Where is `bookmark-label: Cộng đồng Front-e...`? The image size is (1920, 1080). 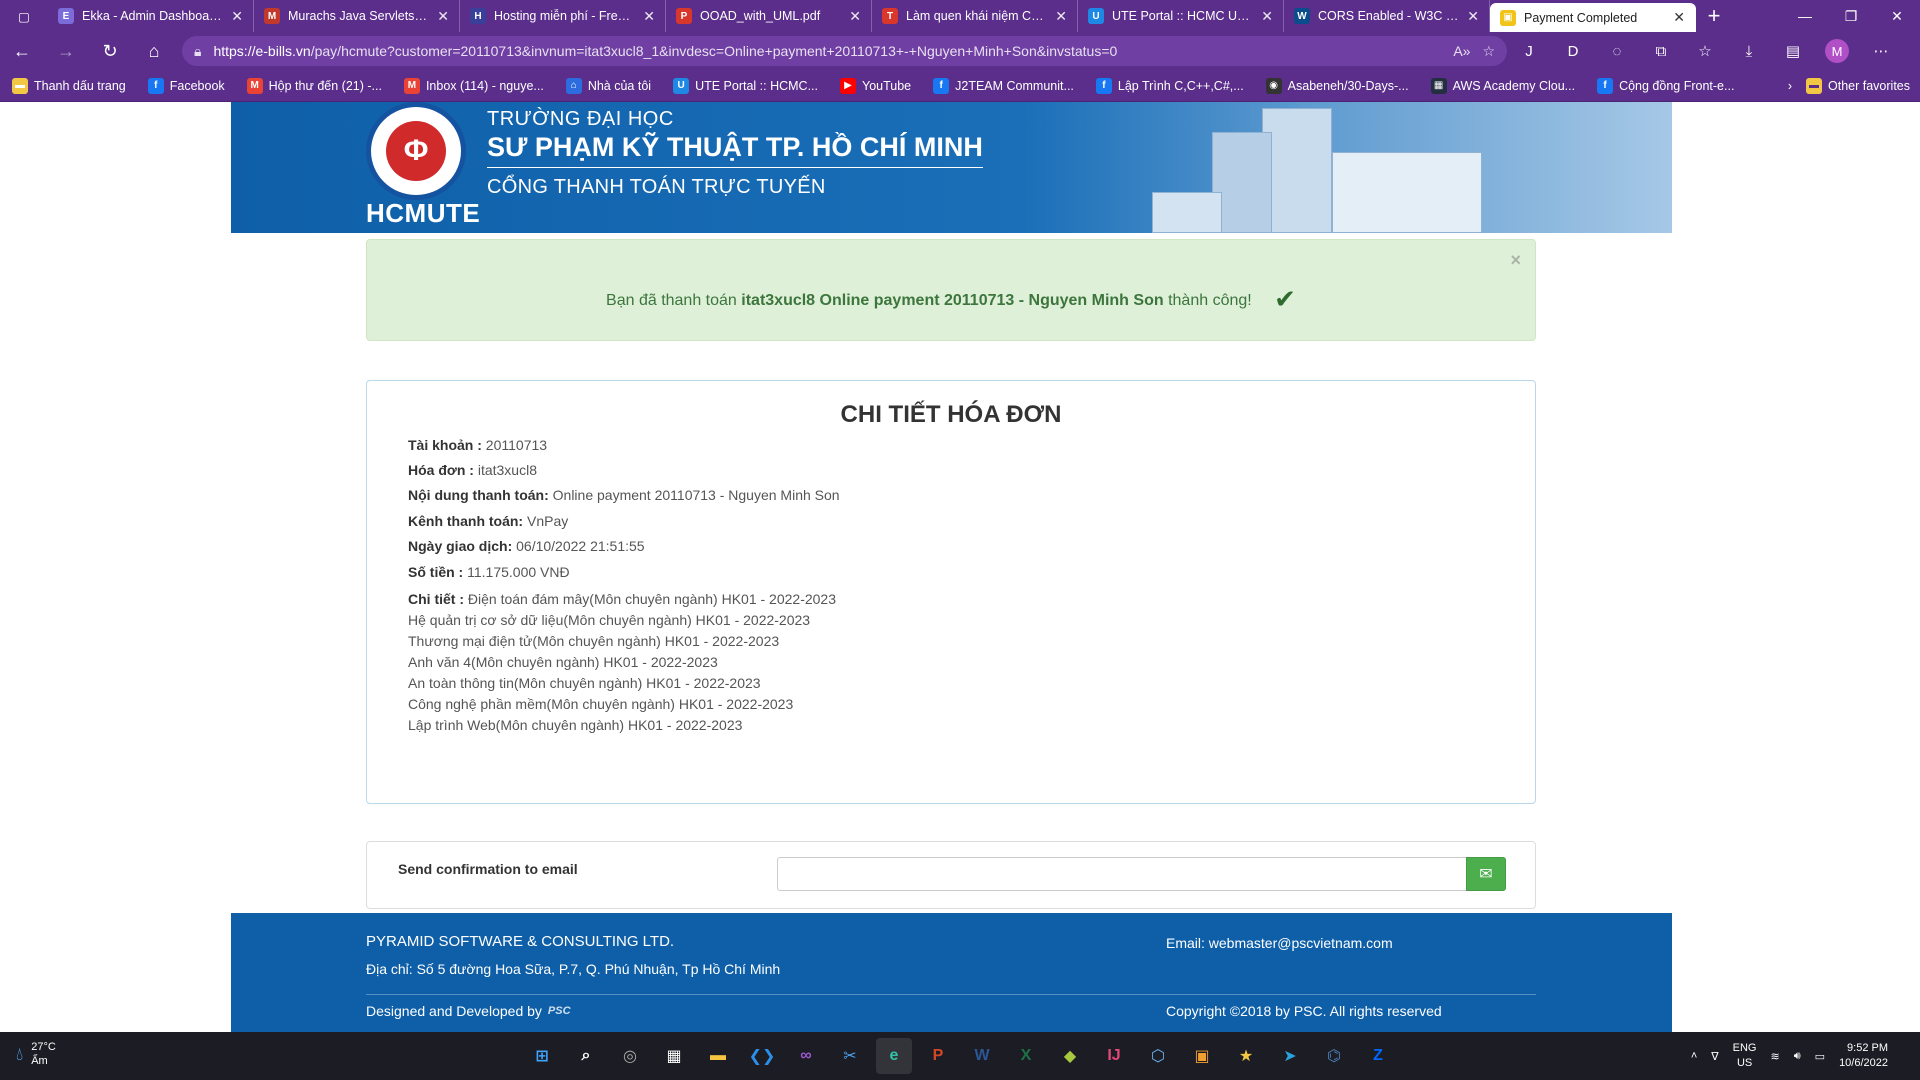 bookmark-label: Cộng đồng Front-e... is located at coordinates (1677, 85).